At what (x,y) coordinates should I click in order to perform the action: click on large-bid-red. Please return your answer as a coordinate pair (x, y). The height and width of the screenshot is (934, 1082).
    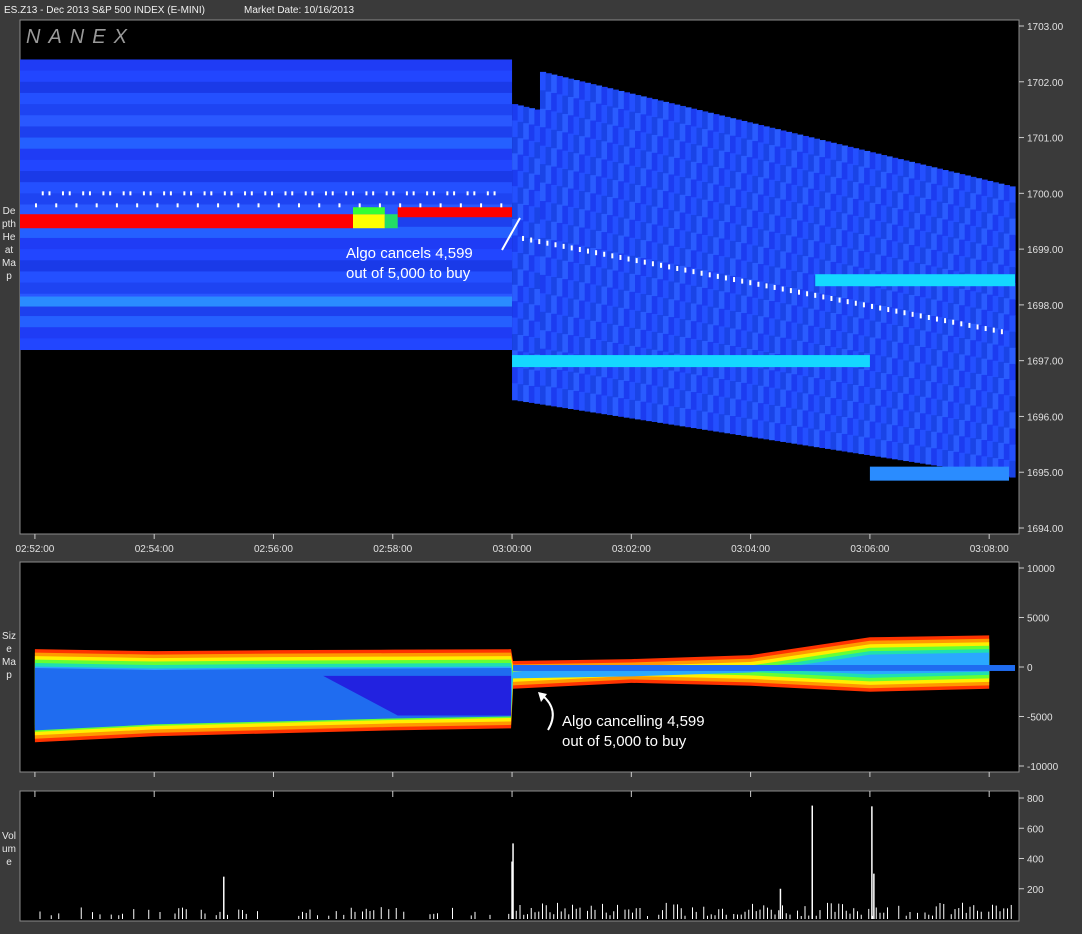
    Looking at the image, I should click on (186, 221).